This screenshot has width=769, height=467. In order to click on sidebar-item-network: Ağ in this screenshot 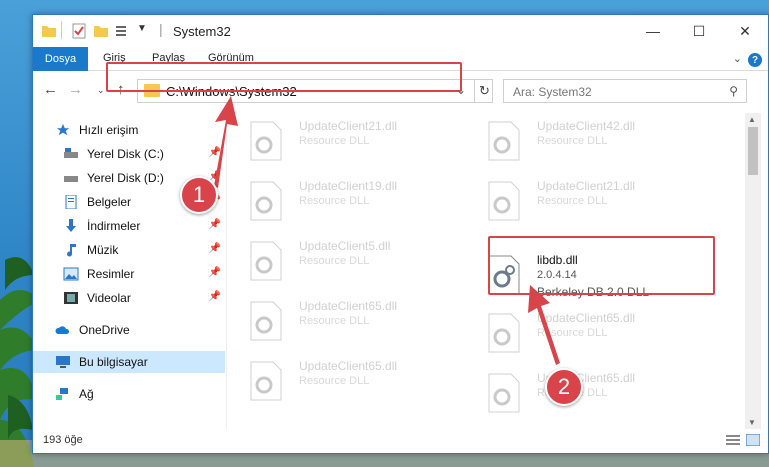, I will do `click(129, 394)`.